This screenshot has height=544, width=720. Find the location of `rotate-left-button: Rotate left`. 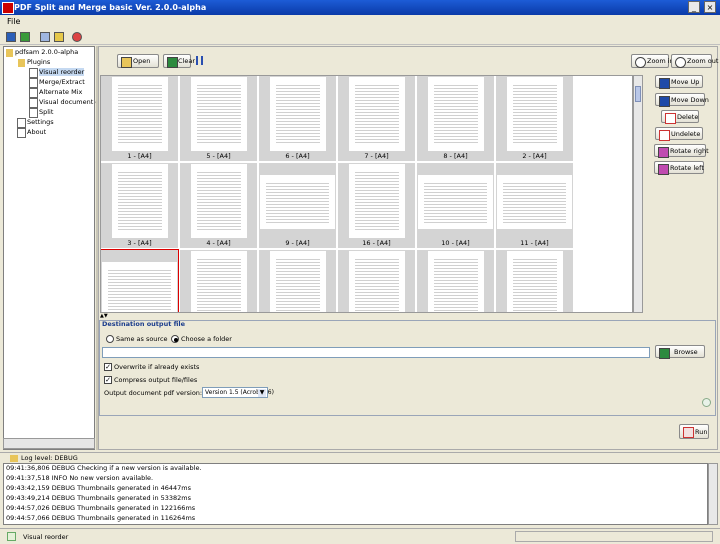

rotate-left-button: Rotate left is located at coordinates (679, 168).